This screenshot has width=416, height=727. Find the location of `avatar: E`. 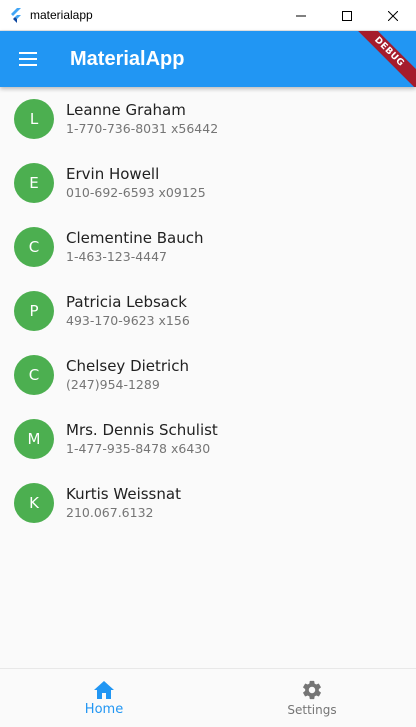

avatar: E is located at coordinates (34, 183).